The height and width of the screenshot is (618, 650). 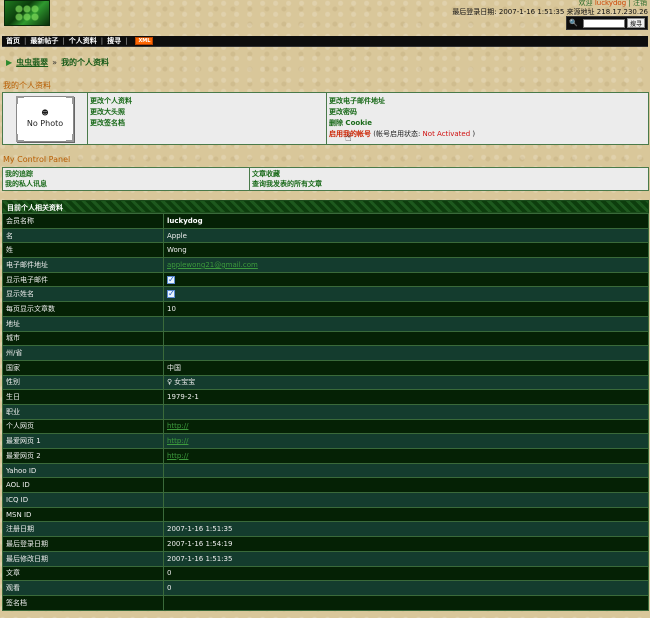 I want to click on table-row: 签名档, so click(x=325, y=602).